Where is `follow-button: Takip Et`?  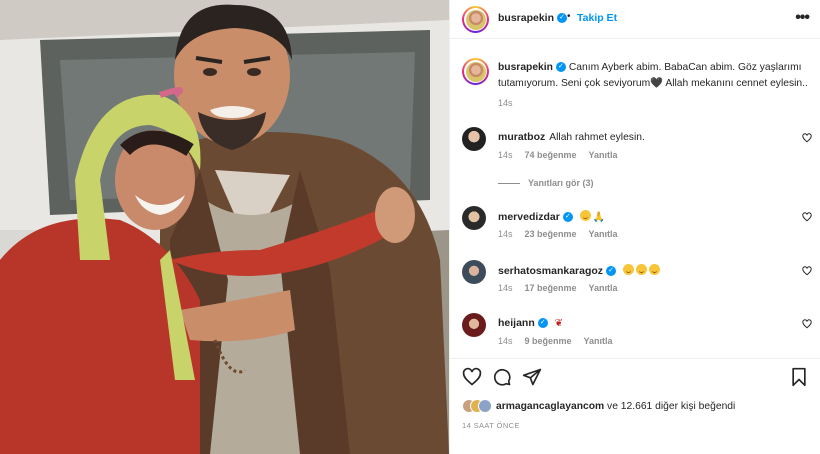
follow-button: Takip Et is located at coordinates (597, 18).